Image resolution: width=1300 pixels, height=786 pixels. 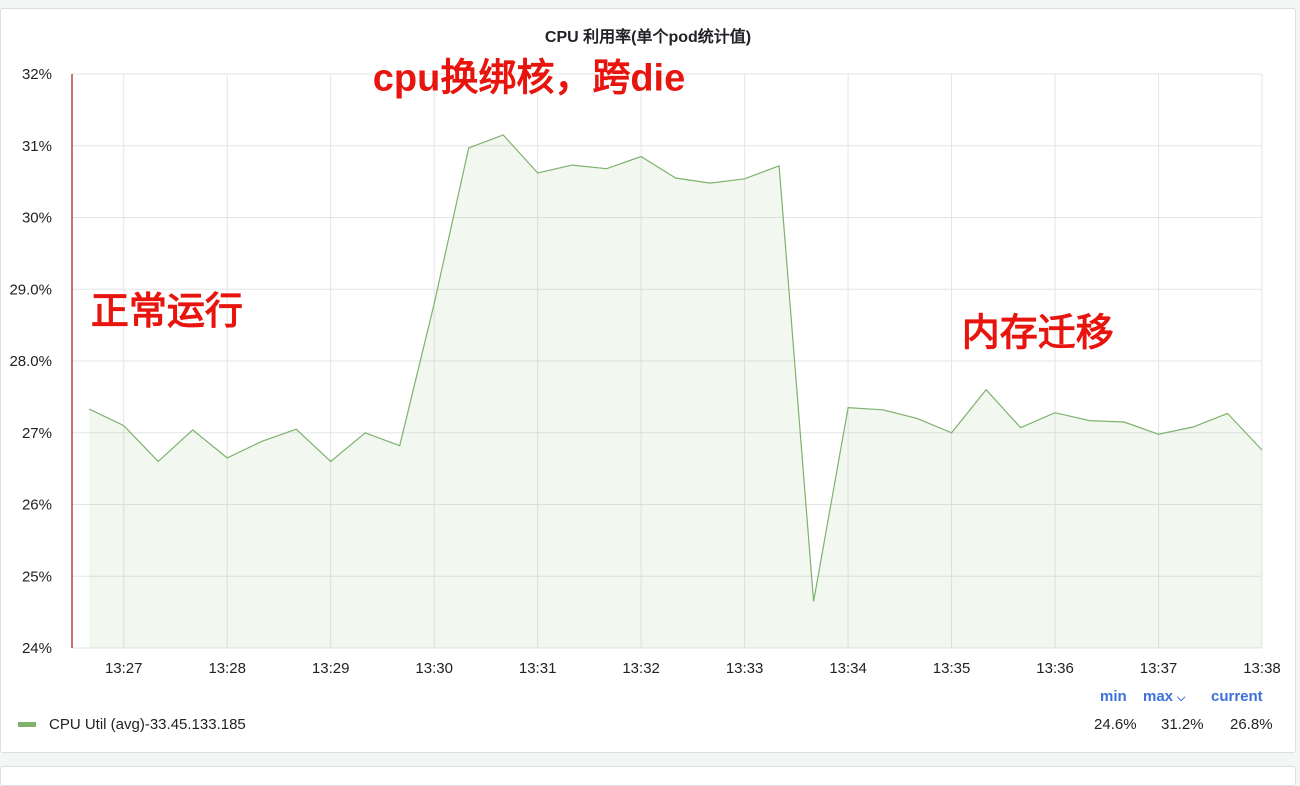 I want to click on legend-series-name: CPU Util (avg)-33.45.133.185, so click(x=147, y=724).